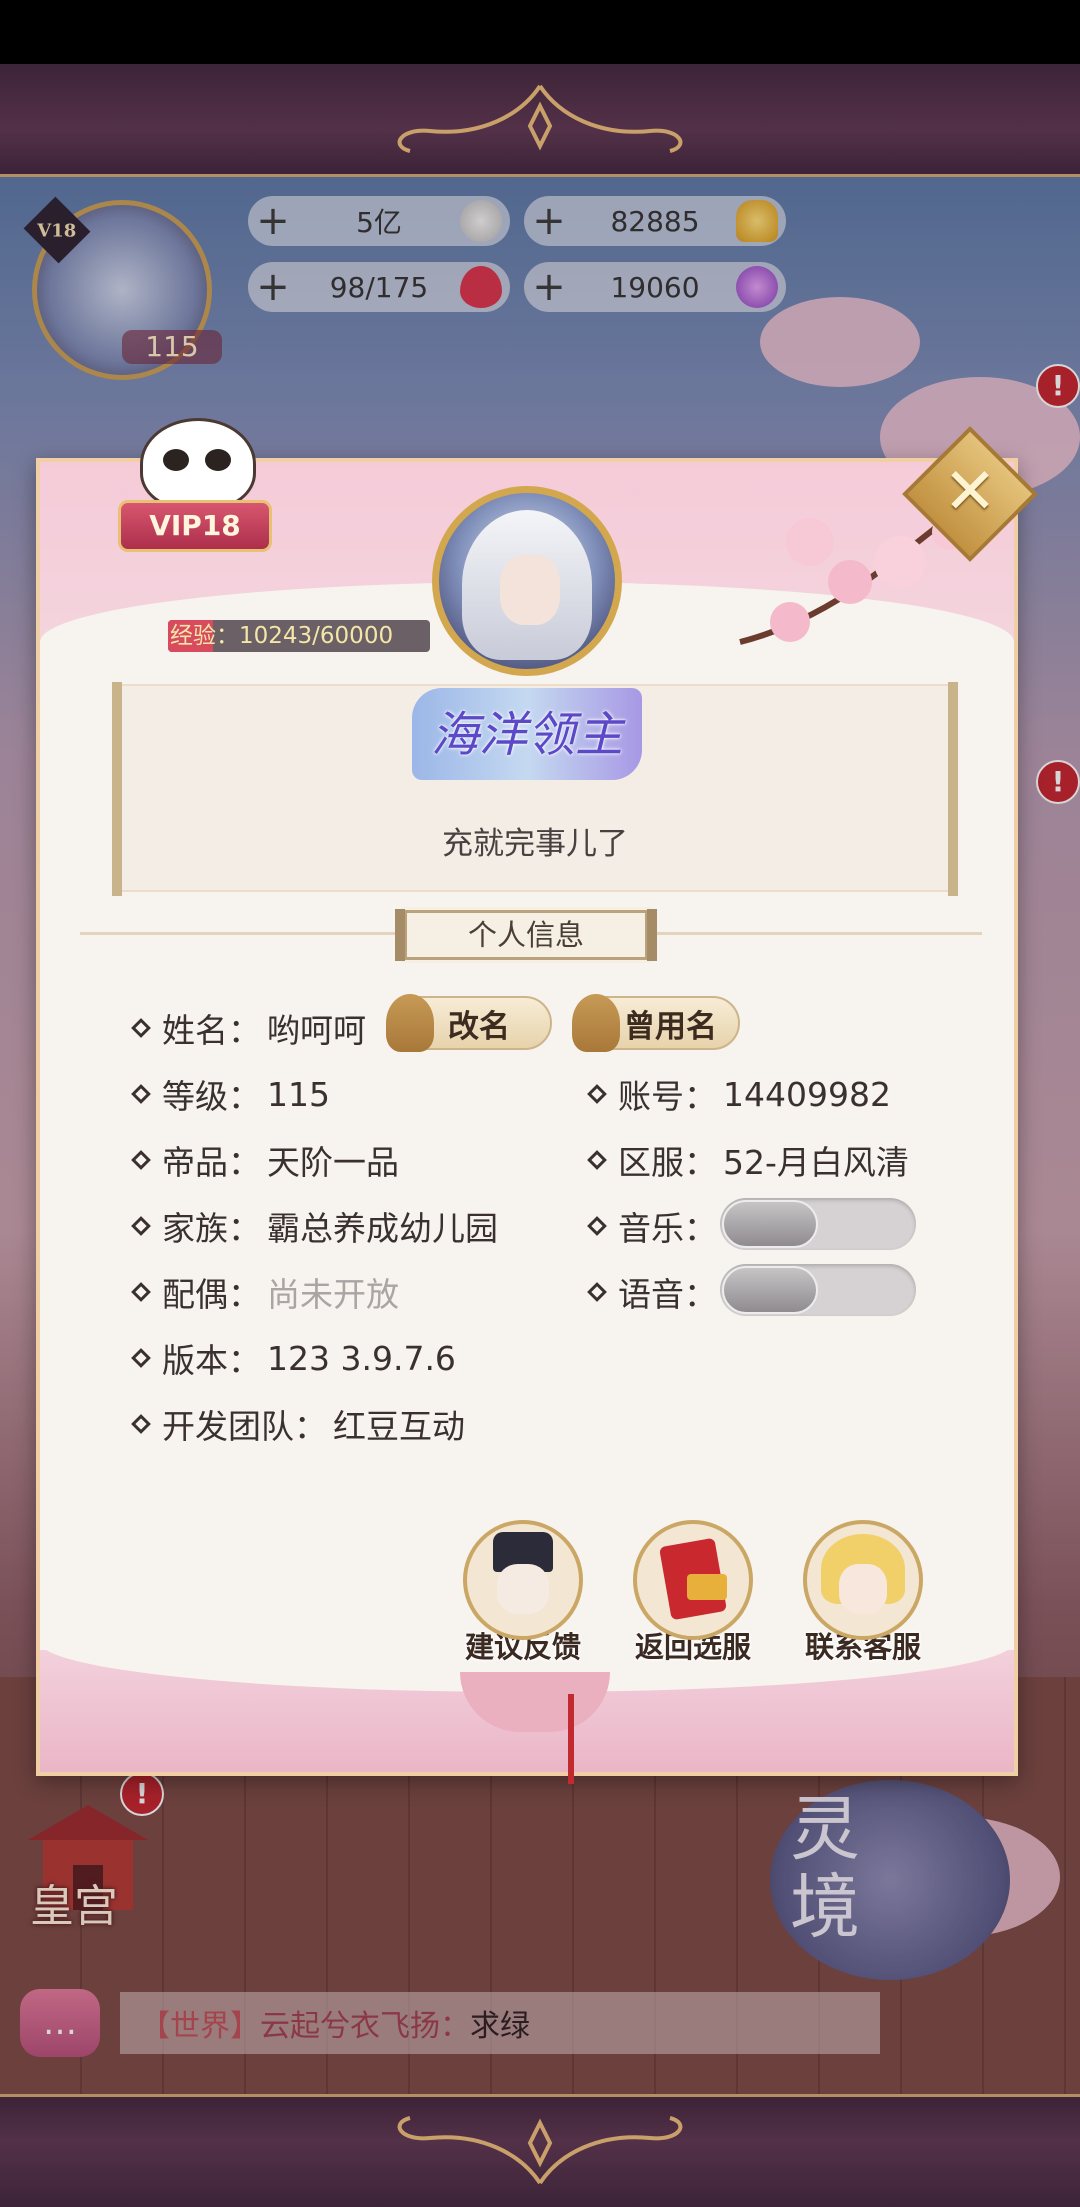 The width and height of the screenshot is (1080, 2207). What do you see at coordinates (298, 1094) in the screenshot?
I see `info-value: 115` at bounding box center [298, 1094].